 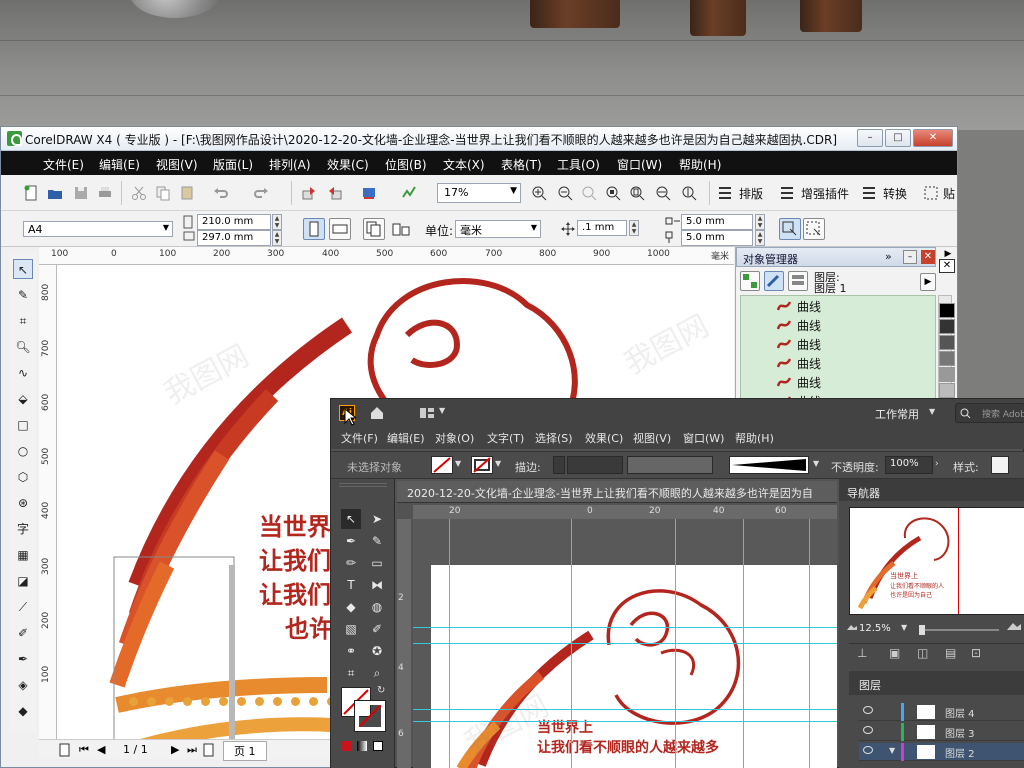 I want to click on brush-definition, so click(x=769, y=465).